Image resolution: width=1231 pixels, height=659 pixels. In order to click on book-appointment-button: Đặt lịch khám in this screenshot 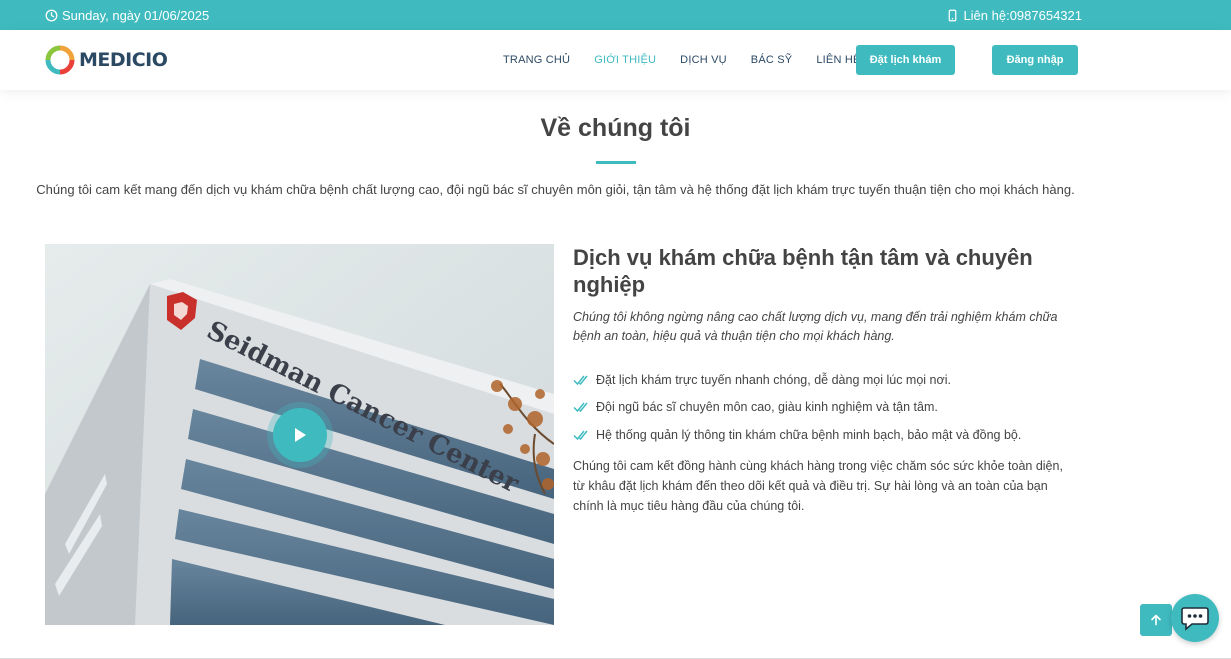, I will do `click(905, 60)`.